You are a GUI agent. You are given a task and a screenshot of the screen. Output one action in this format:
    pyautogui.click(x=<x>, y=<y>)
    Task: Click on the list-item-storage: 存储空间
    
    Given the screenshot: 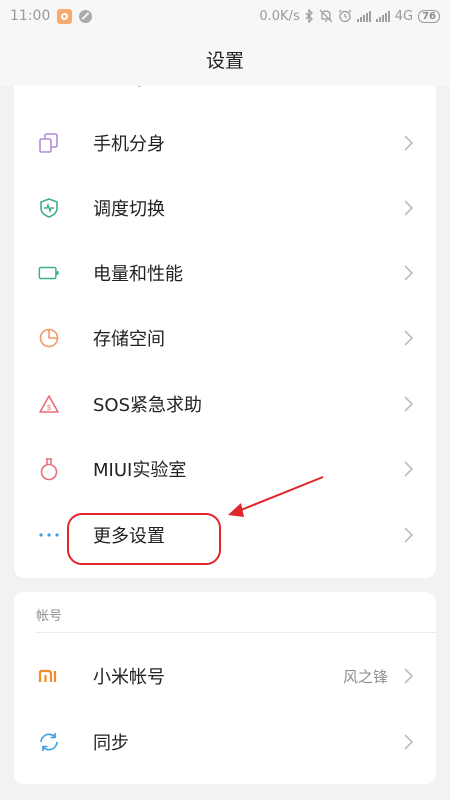 What is the action you would take?
    pyautogui.click(x=225, y=338)
    